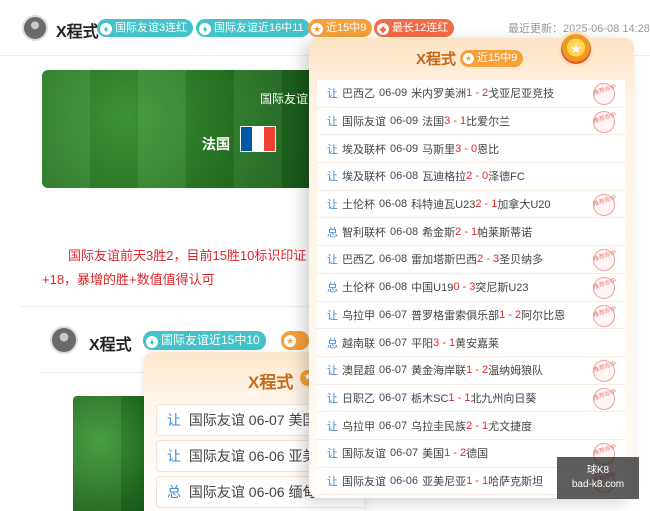 This screenshot has width=650, height=511. I want to click on streak-badge: ★ 近15中9, so click(340, 28).